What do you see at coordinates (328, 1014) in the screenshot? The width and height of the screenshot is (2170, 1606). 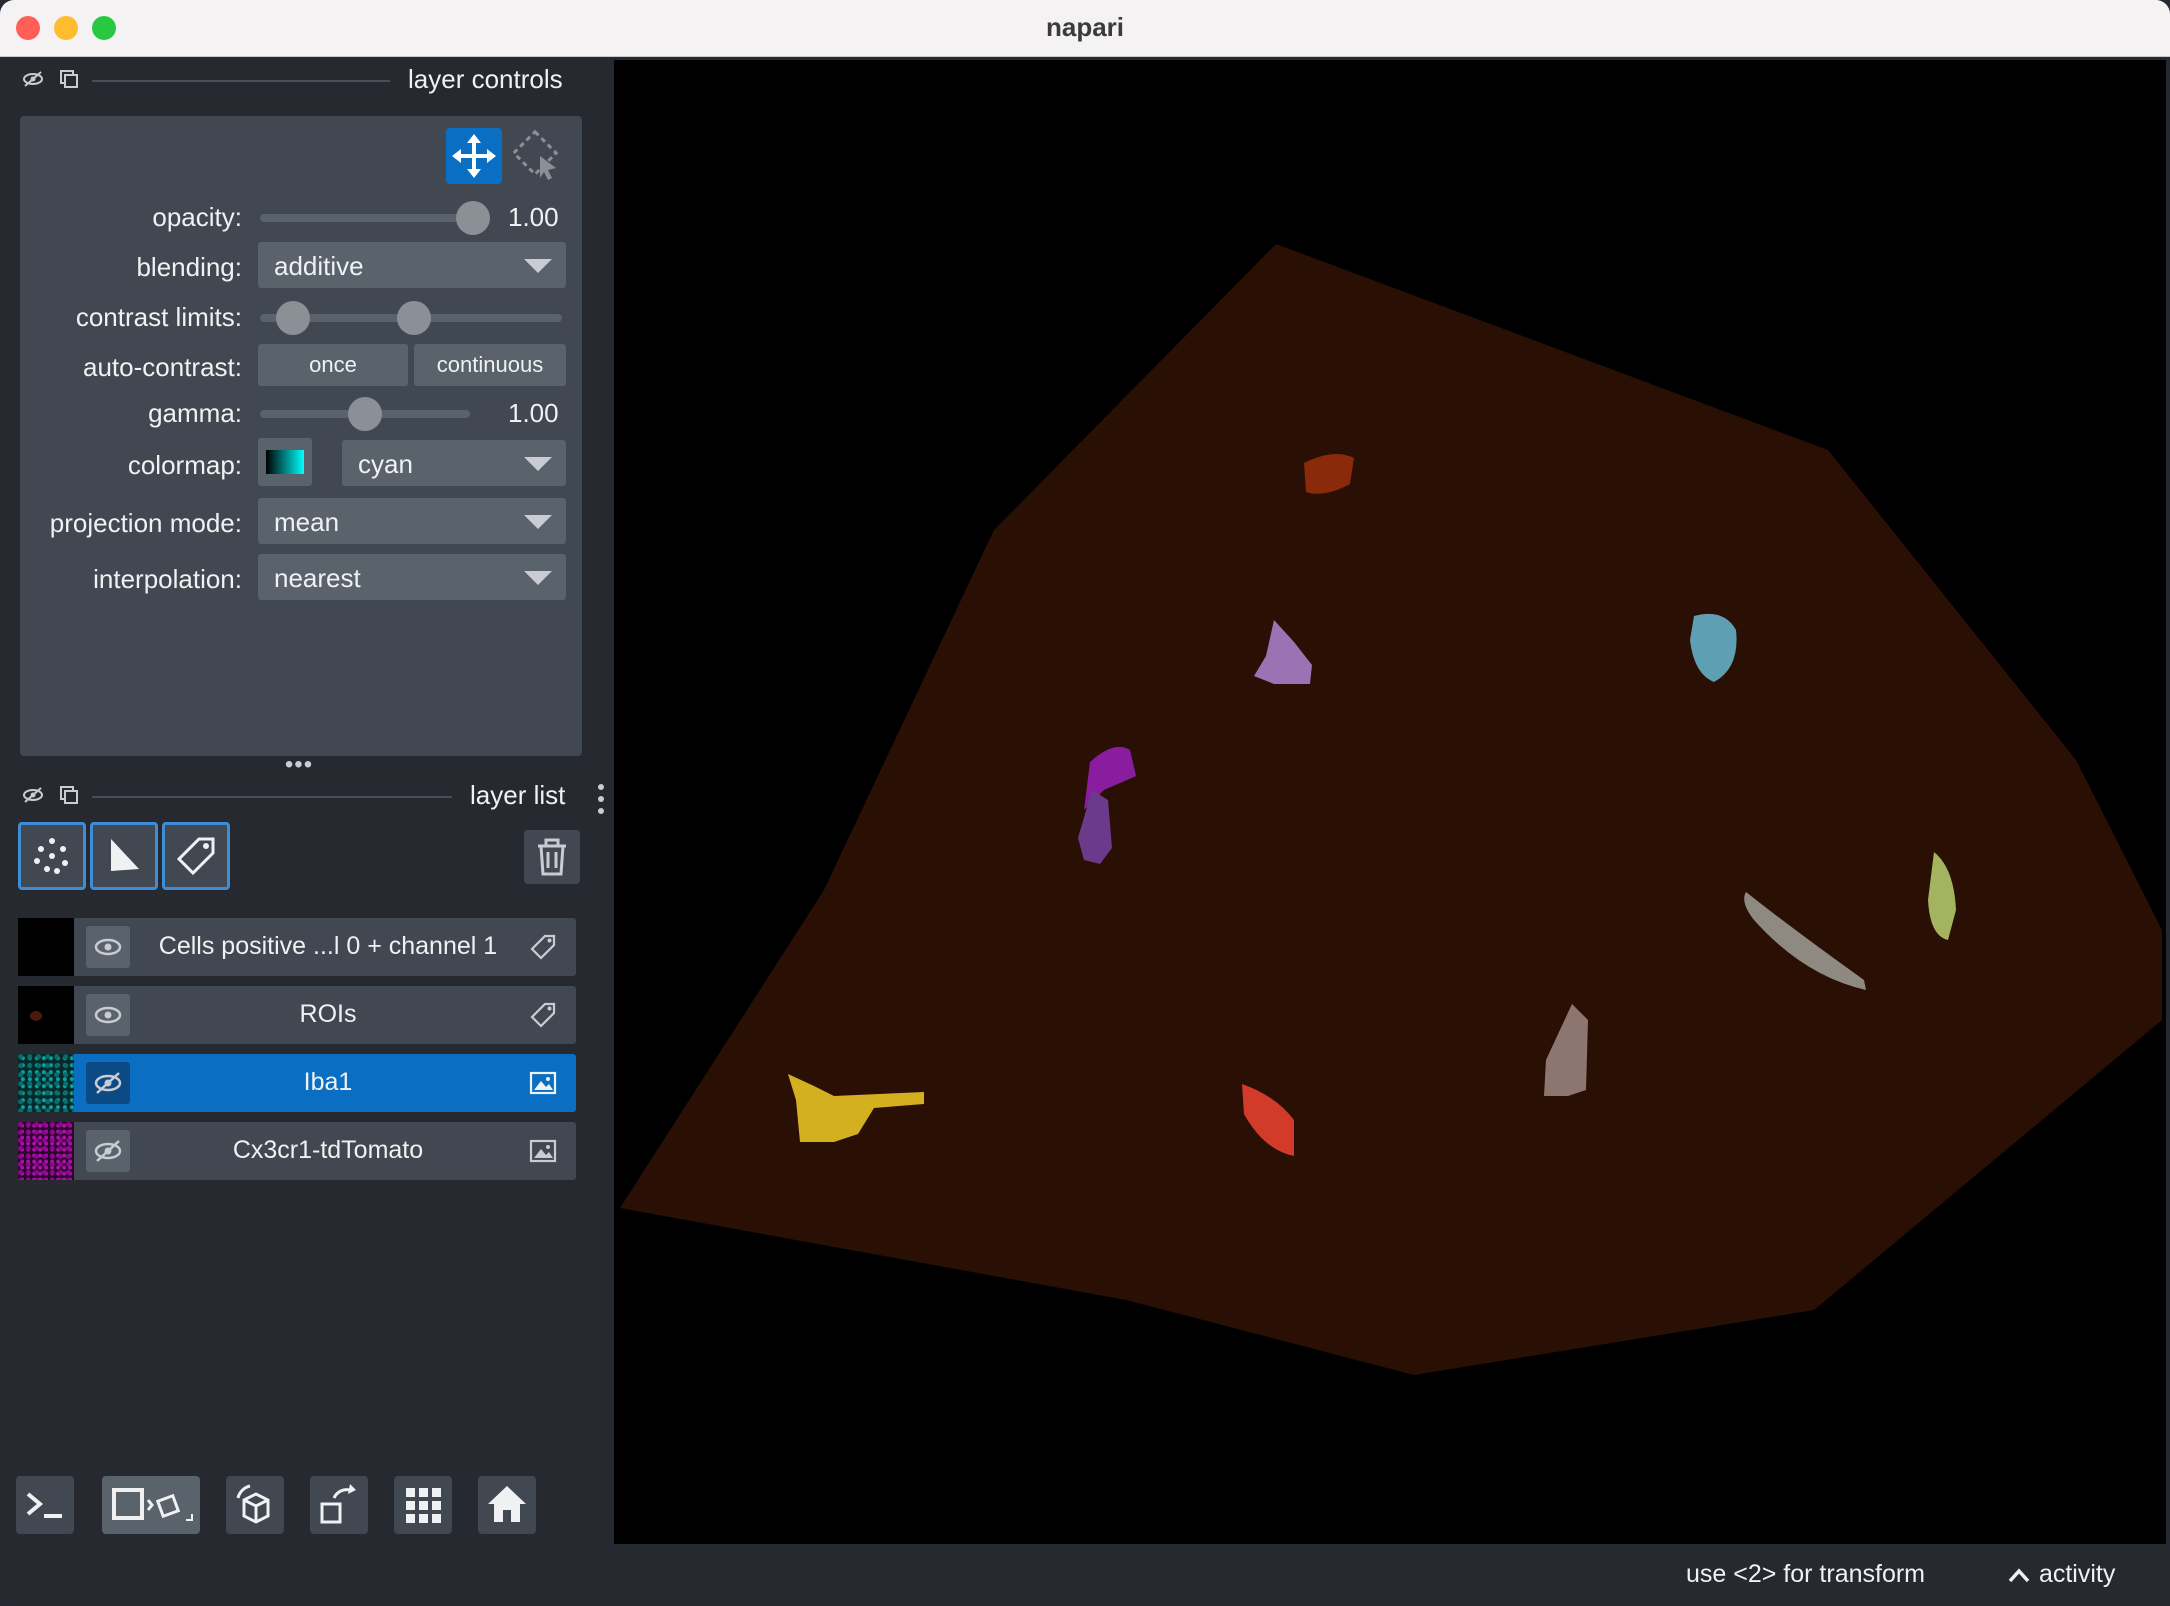 I see `layer-name: ROIs` at bounding box center [328, 1014].